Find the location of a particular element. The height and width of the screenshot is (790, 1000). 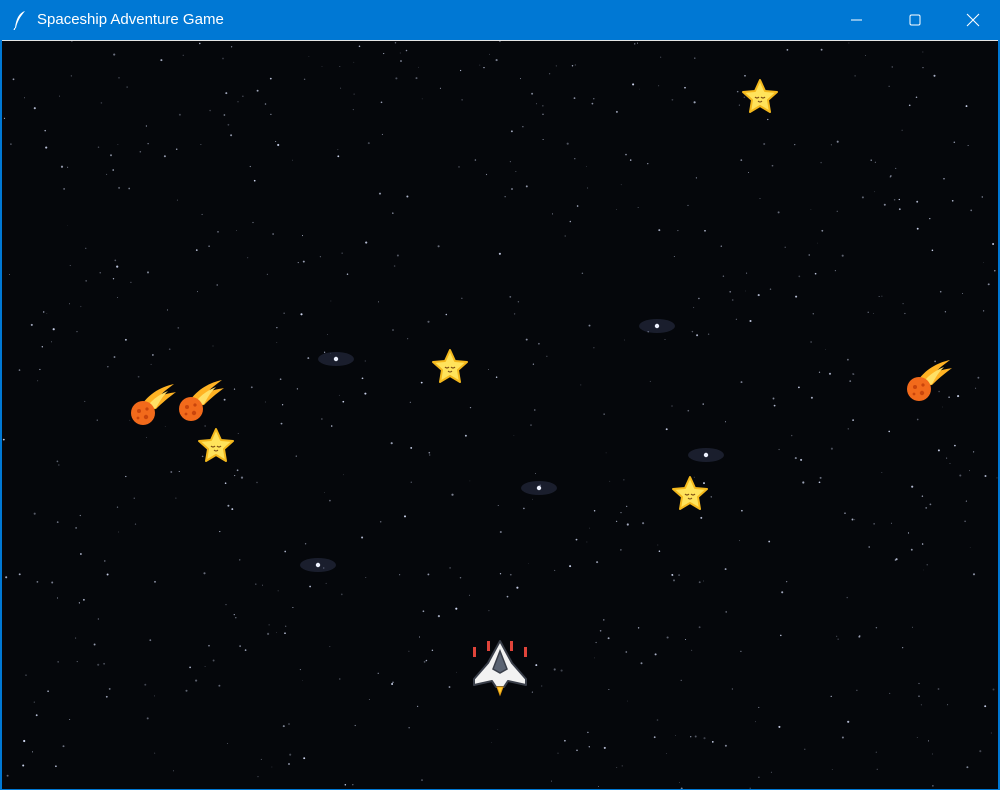

maximize-icon is located at coordinates (915, 20).